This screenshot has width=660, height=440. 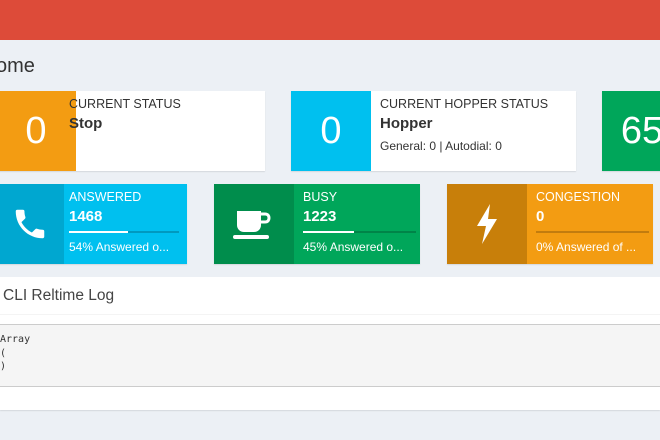 I want to click on hopper-count: 0, so click(x=331, y=131).